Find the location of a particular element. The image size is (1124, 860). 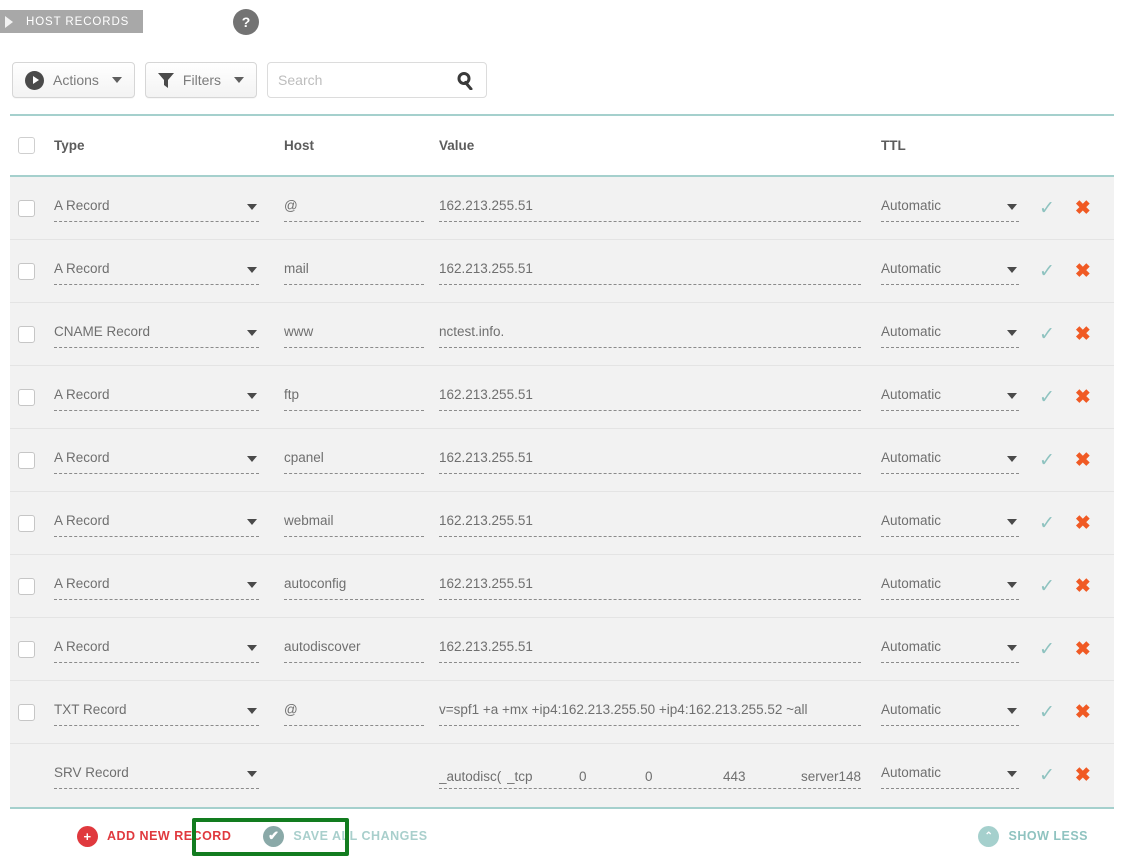

search-box is located at coordinates (377, 80).